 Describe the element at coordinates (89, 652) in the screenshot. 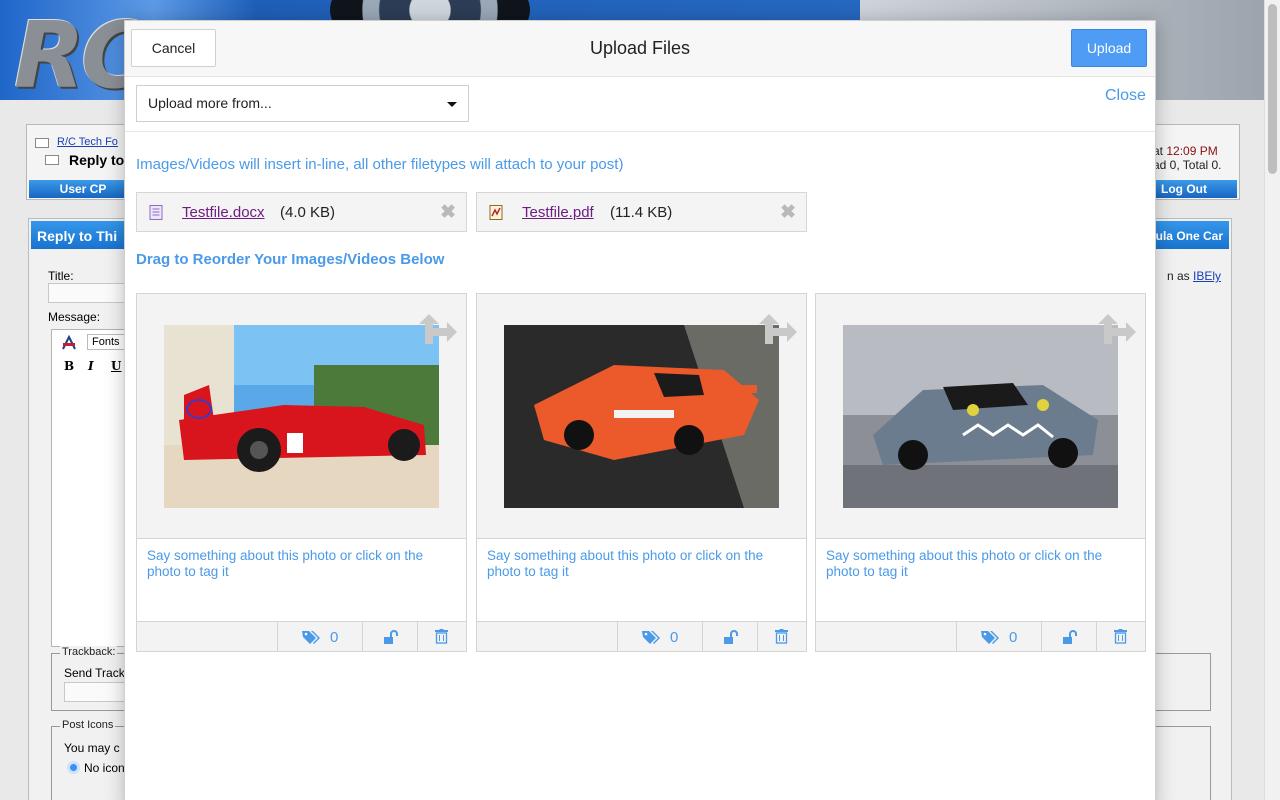

I see `trackback-legend: Trackback:` at that location.